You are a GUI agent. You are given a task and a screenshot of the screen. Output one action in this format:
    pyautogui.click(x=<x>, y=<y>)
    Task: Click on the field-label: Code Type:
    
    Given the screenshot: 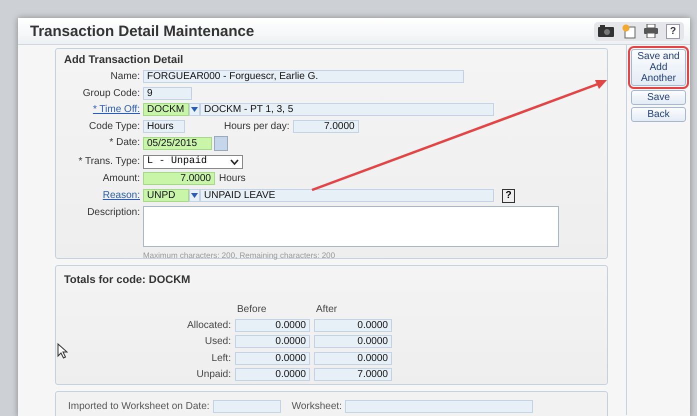 What is the action you would take?
    pyautogui.click(x=114, y=126)
    